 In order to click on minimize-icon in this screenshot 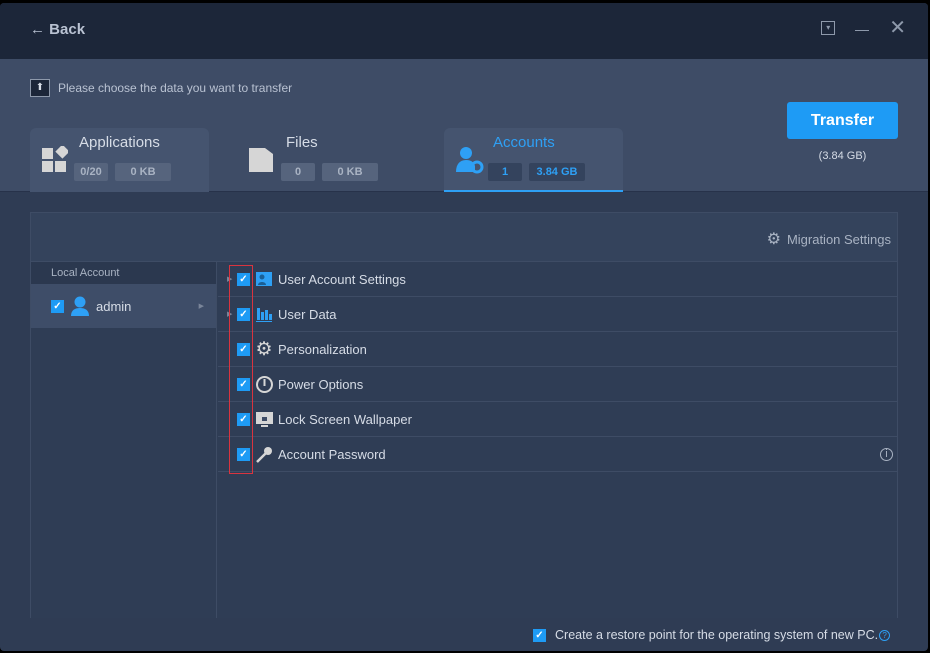, I will do `click(862, 30)`.